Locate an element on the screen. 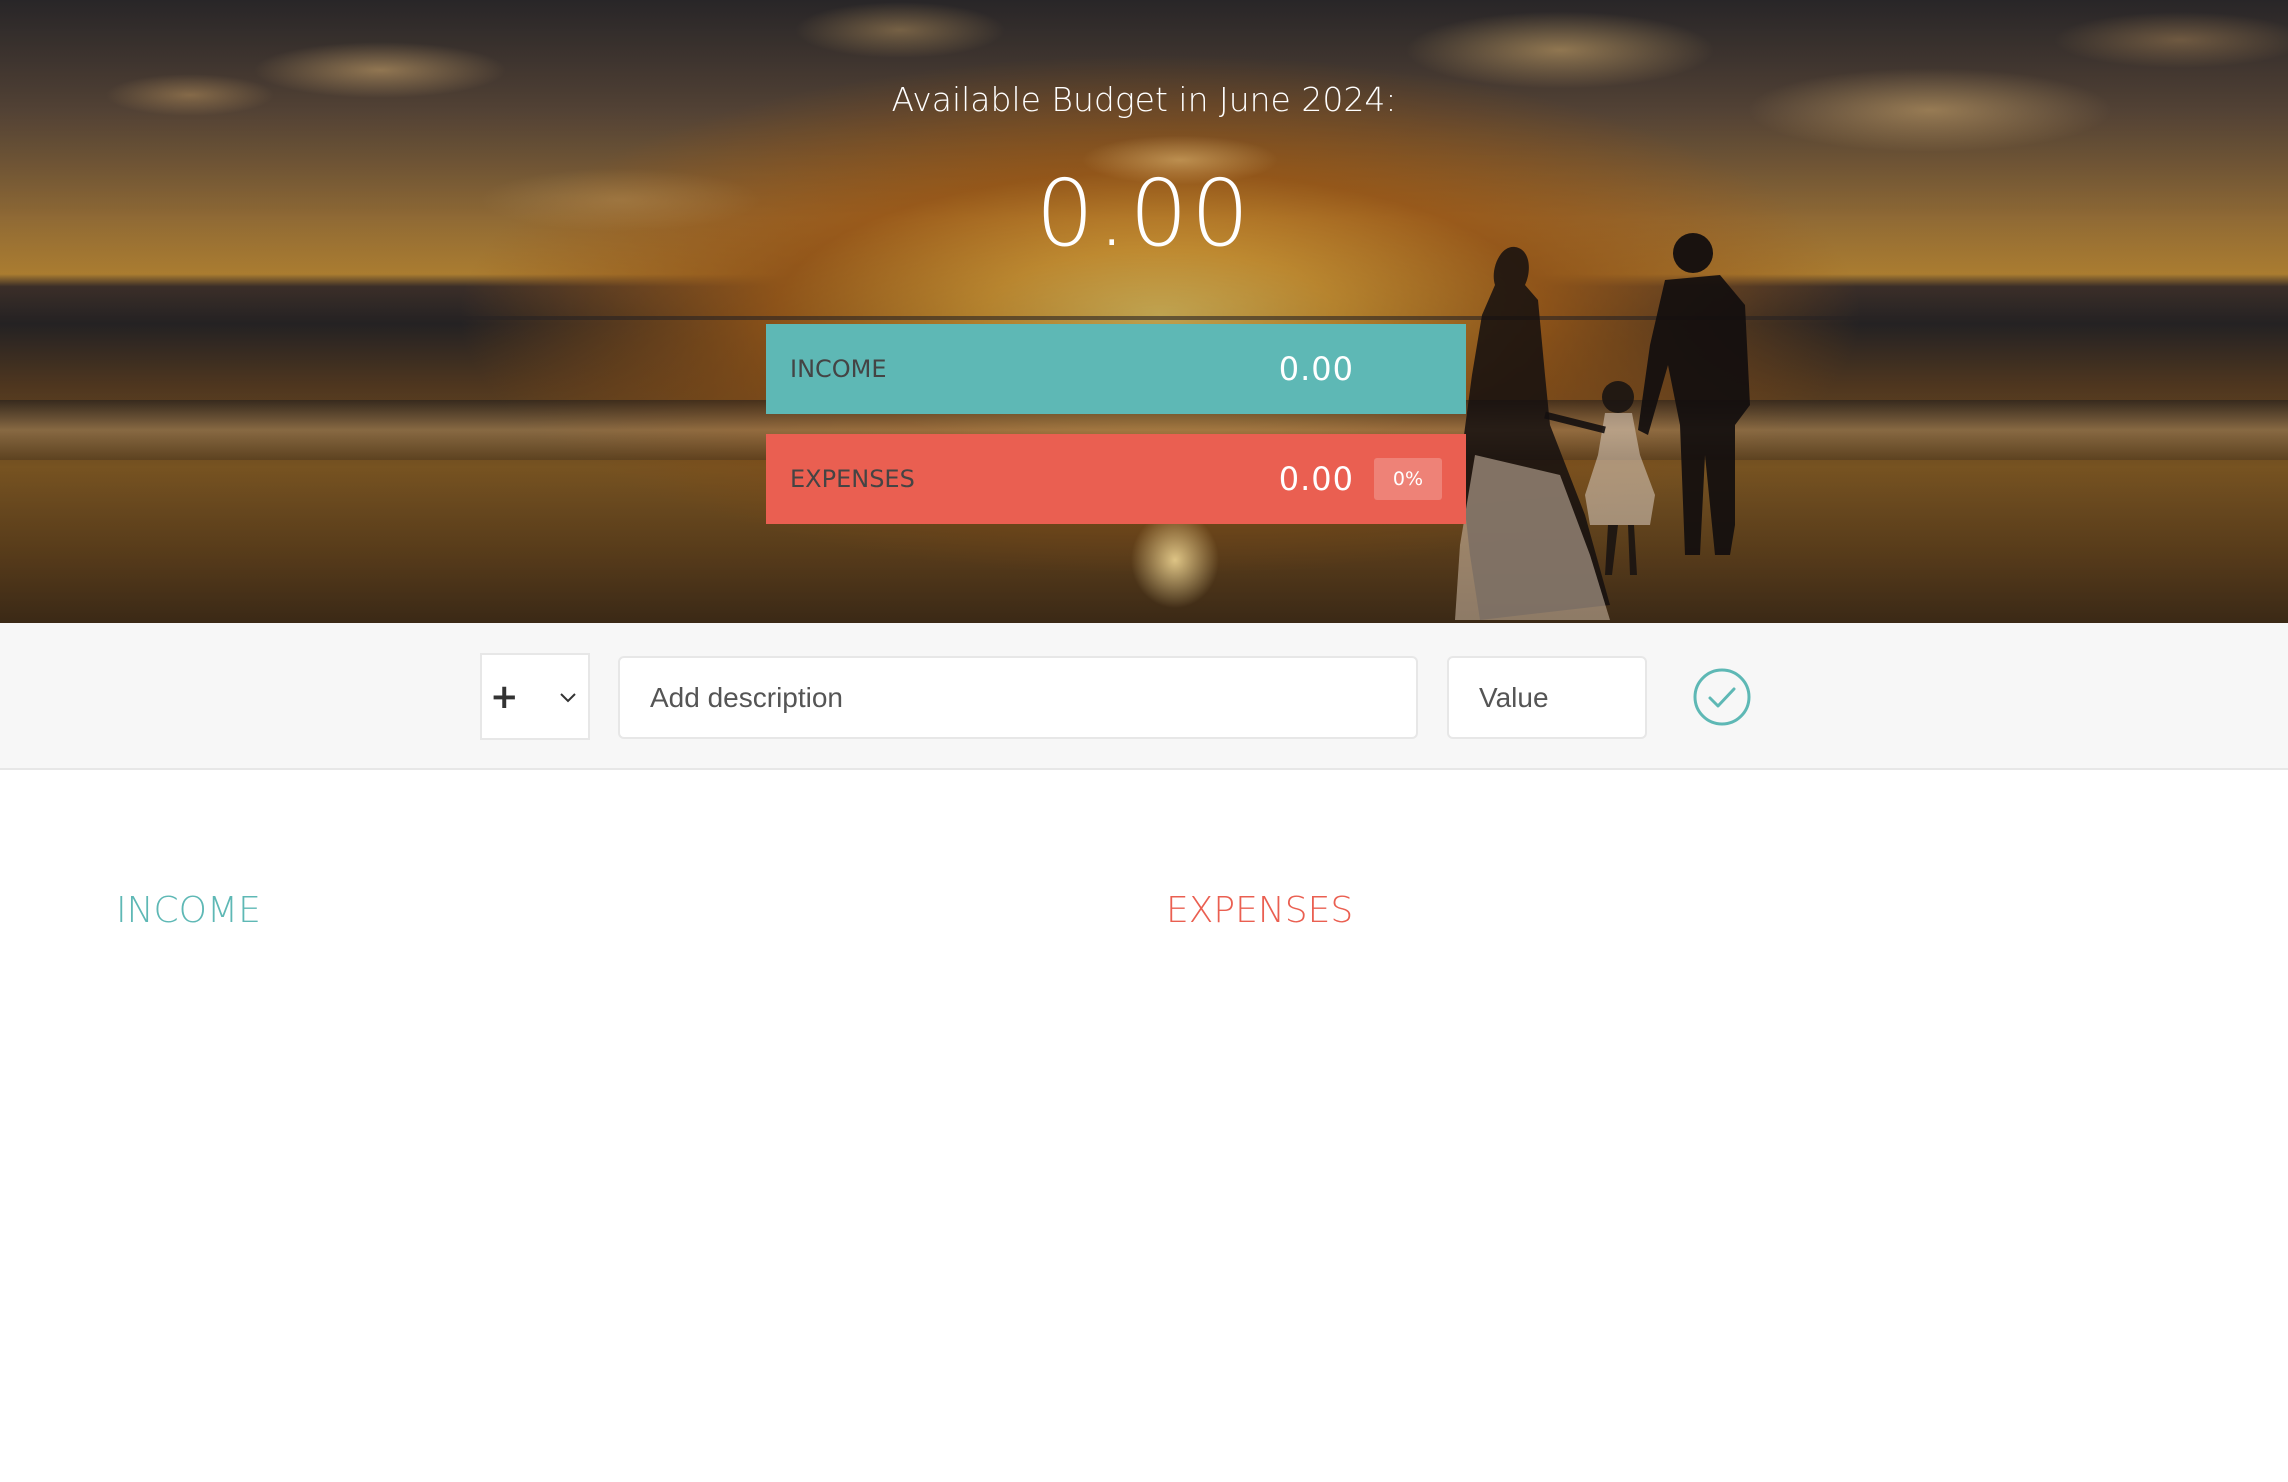 This screenshot has width=2288, height=1482. check-circle-icon is located at coordinates (1722, 697).